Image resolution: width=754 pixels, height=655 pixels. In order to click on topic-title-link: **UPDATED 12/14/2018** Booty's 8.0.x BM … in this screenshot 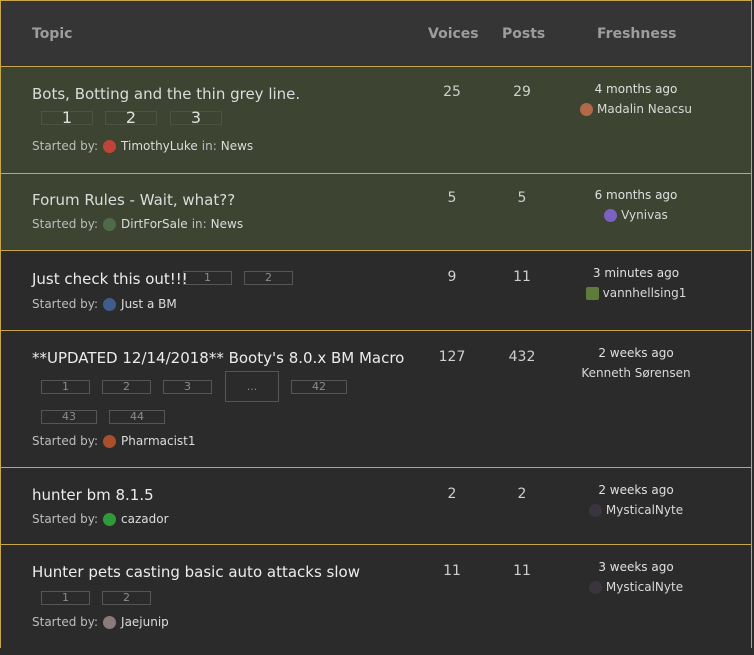, I will do `click(218, 358)`.